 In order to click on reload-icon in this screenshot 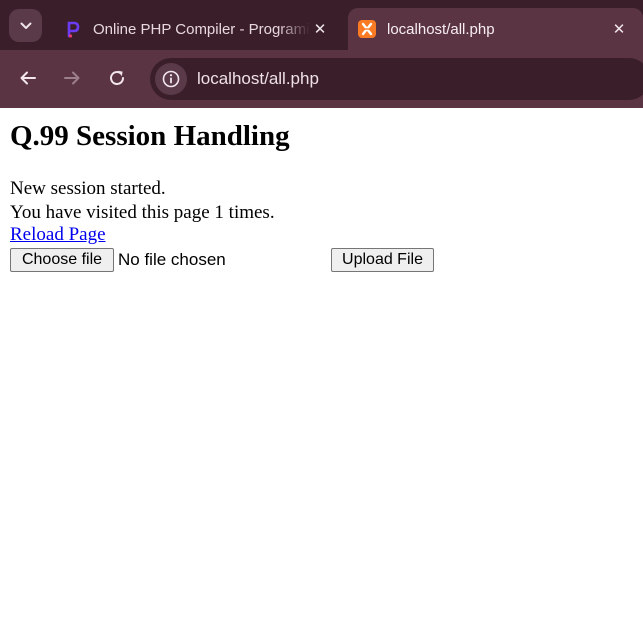, I will do `click(117, 77)`.